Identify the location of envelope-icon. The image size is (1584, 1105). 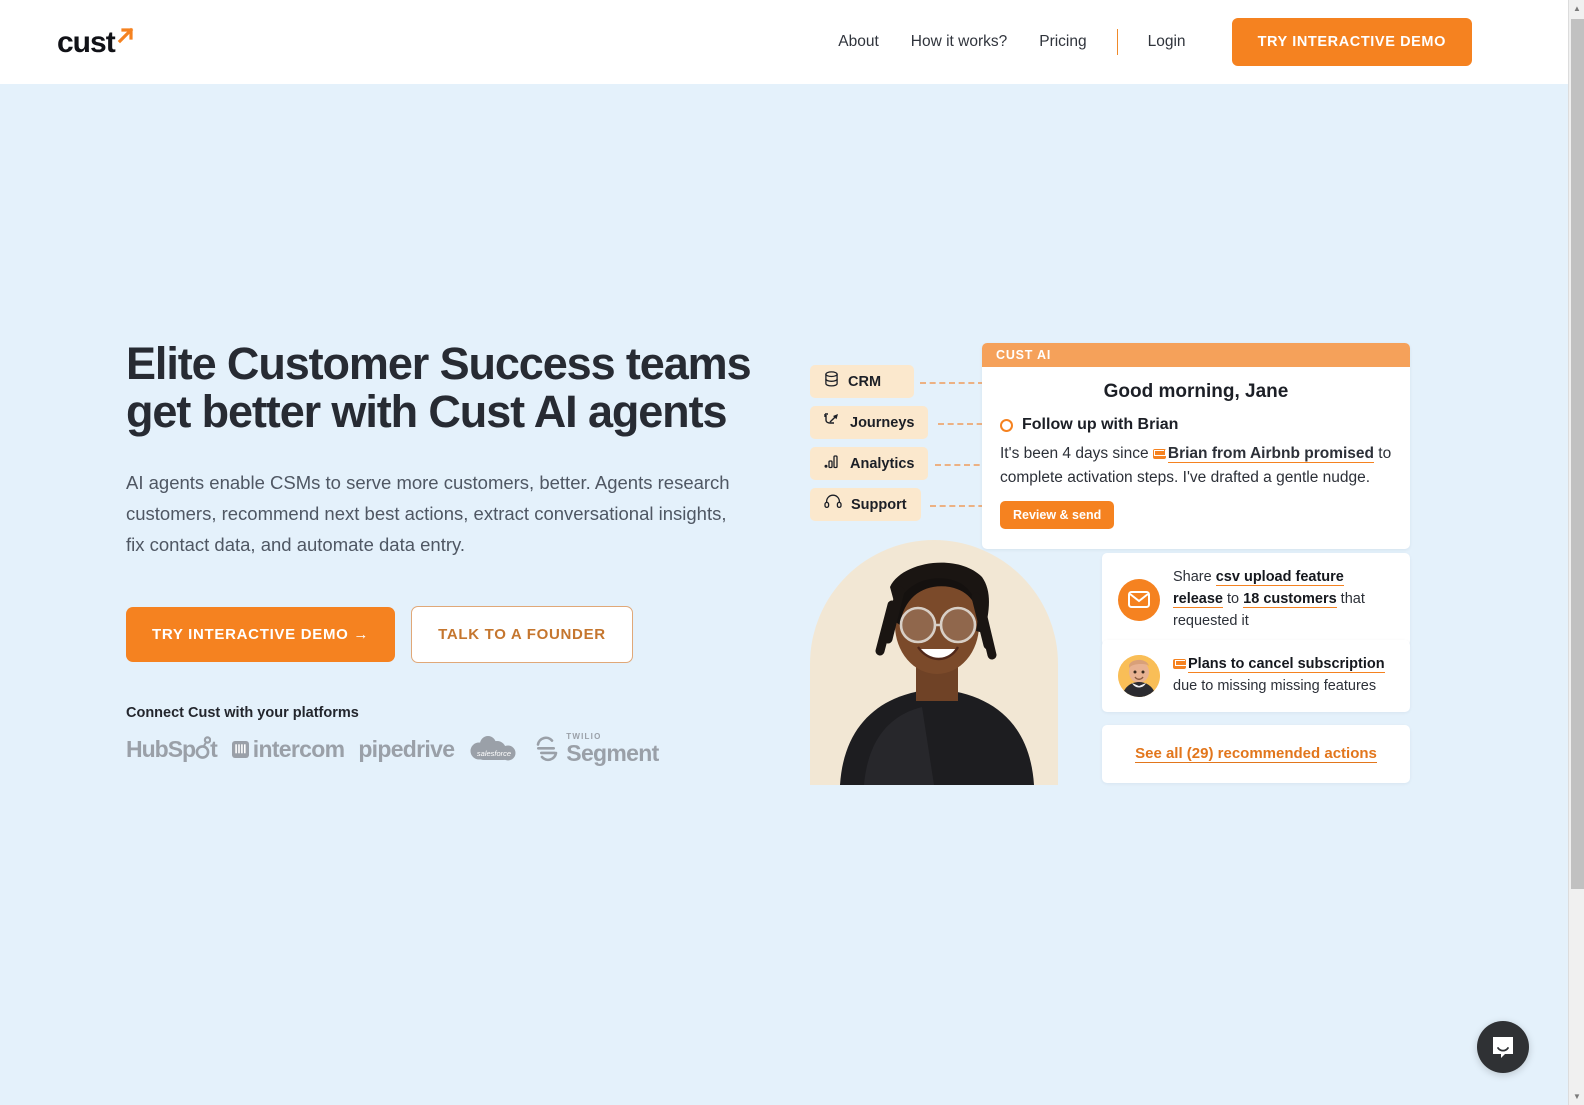
(1139, 599).